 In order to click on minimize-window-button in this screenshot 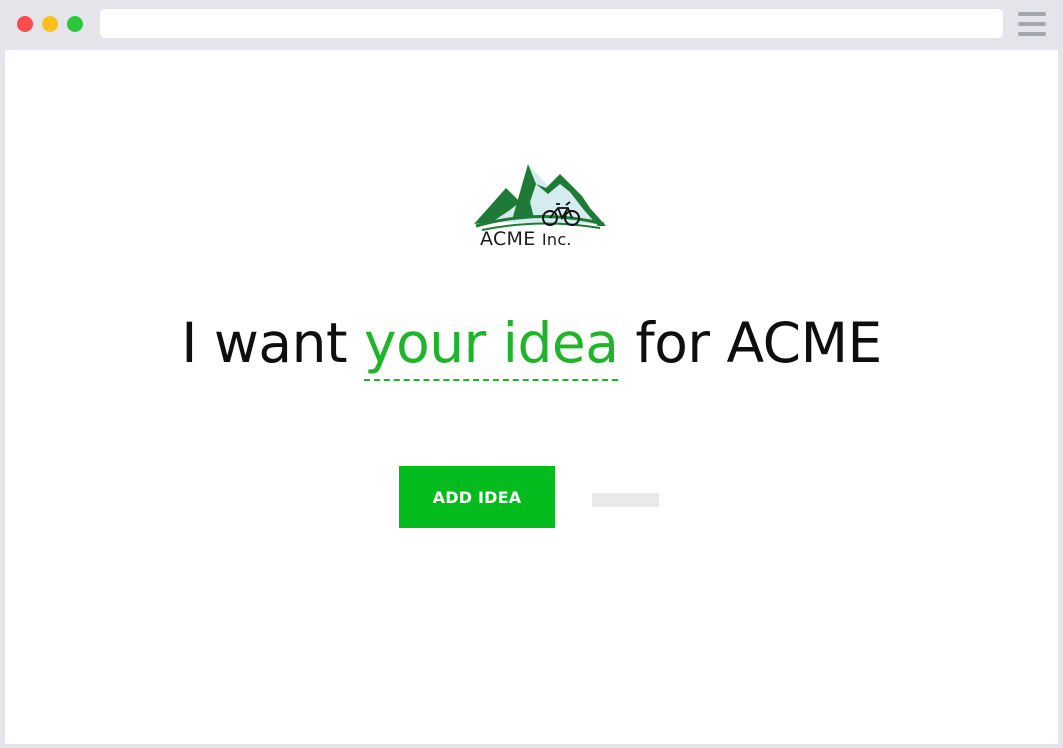, I will do `click(50, 24)`.